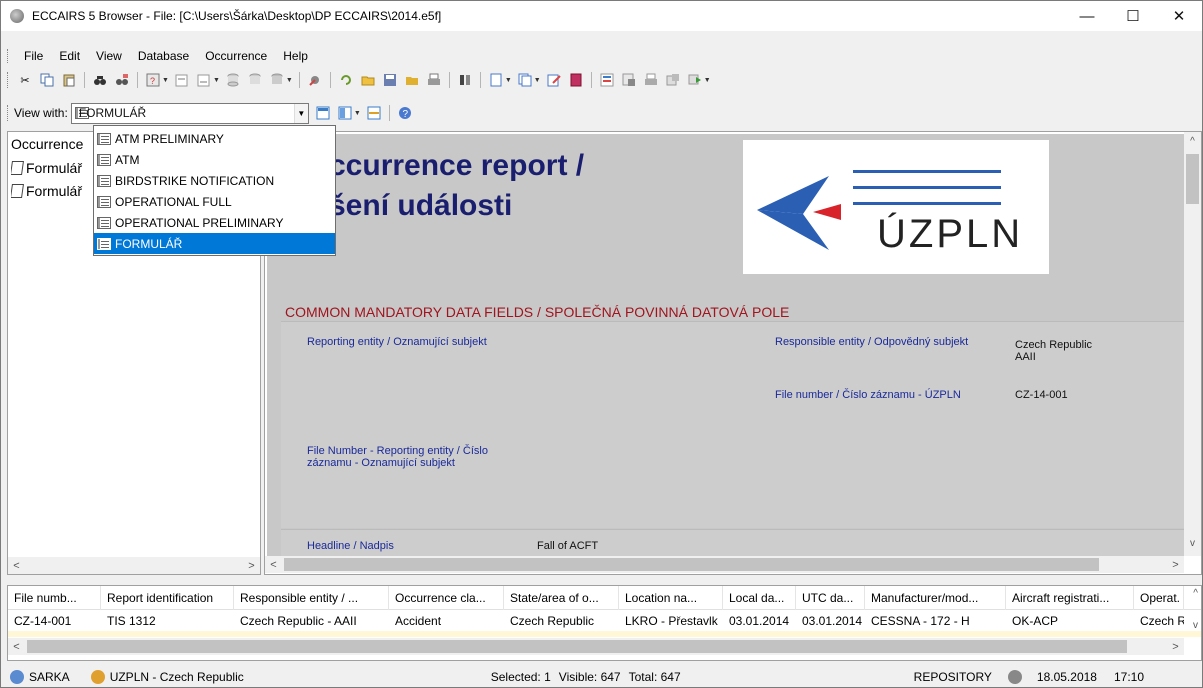 The width and height of the screenshot is (1203, 688). What do you see at coordinates (323, 113) in the screenshot?
I see `layout-icon` at bounding box center [323, 113].